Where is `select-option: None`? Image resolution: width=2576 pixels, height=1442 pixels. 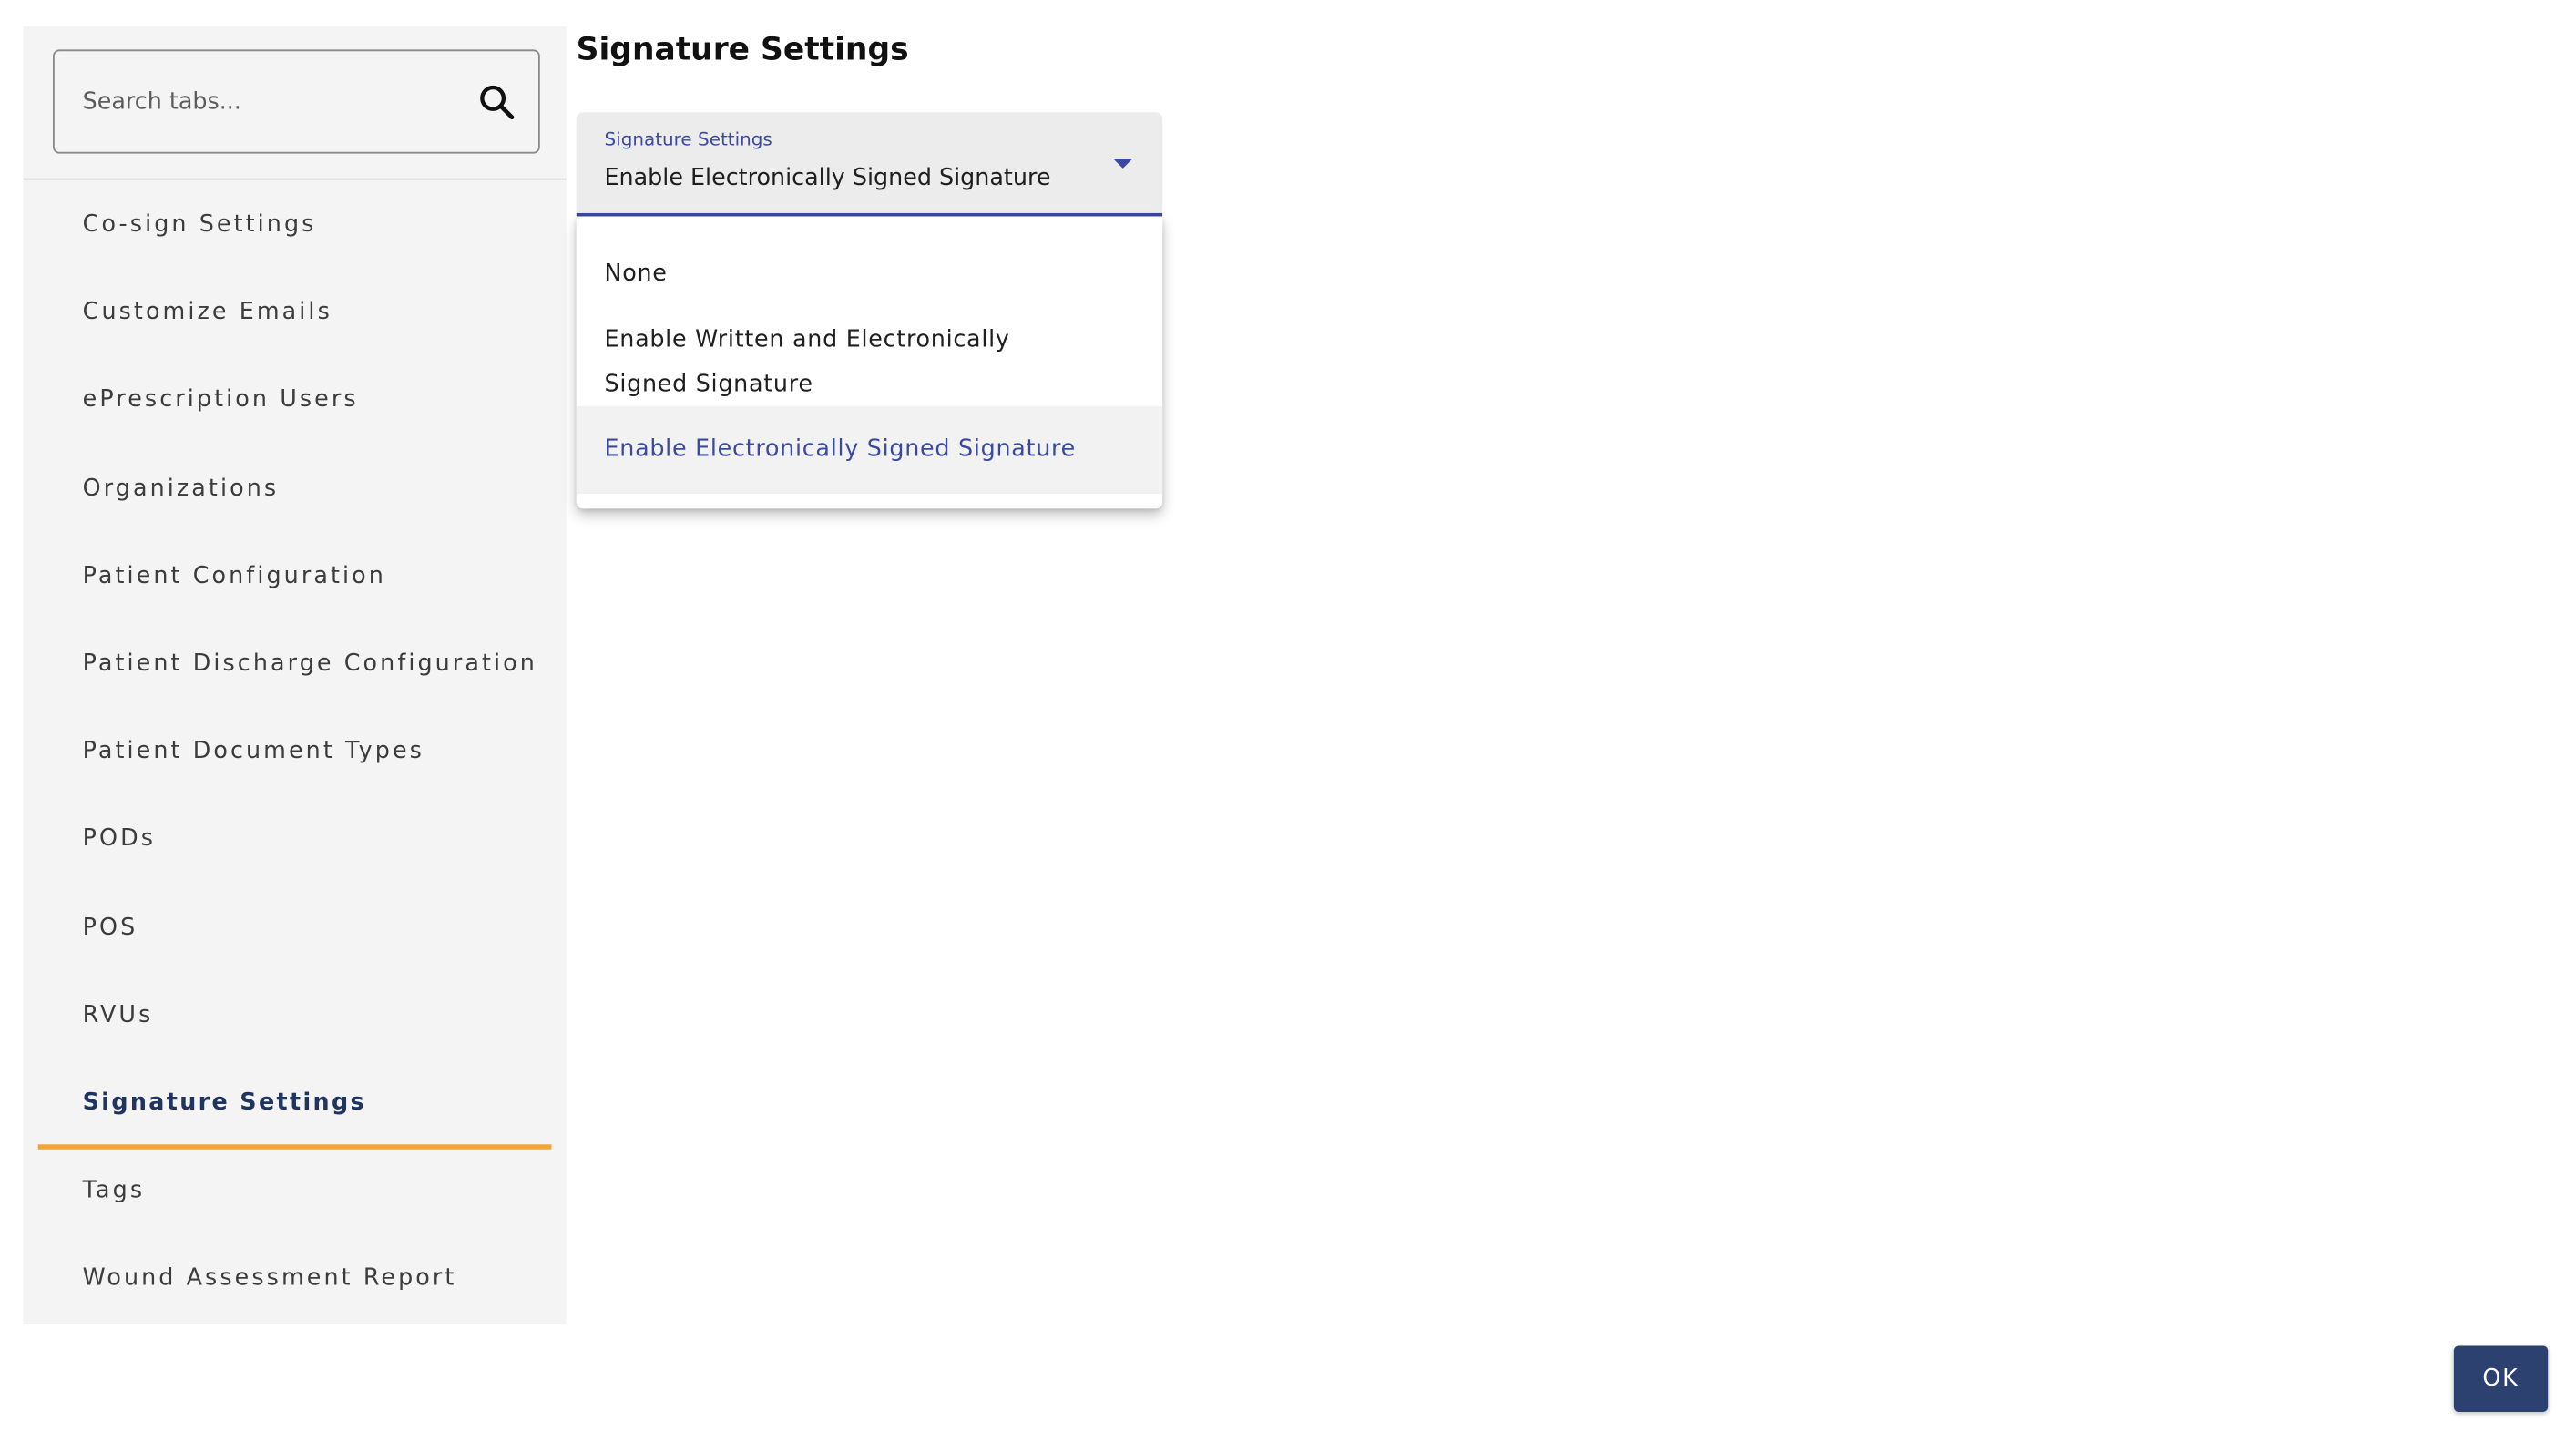
select-option: None is located at coordinates (870, 275).